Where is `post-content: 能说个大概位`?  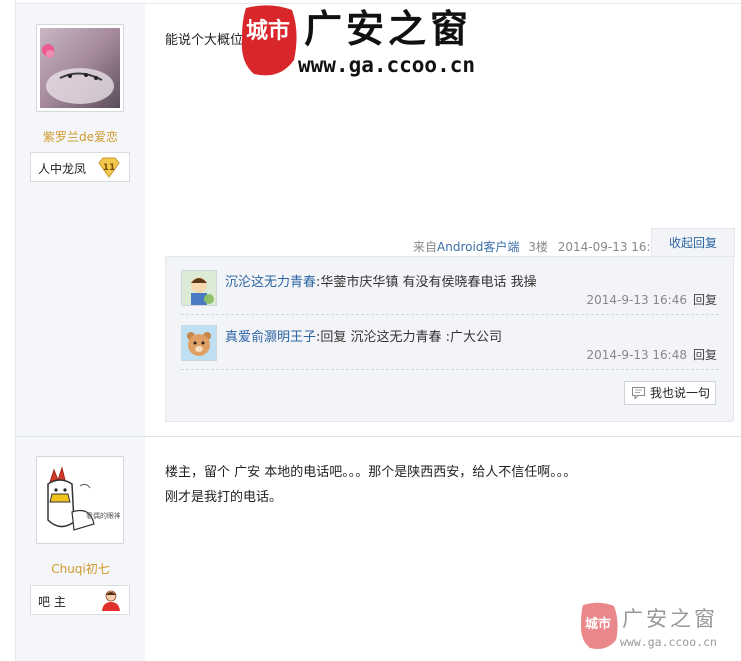
post-content: 能说个大概位 is located at coordinates (204, 40).